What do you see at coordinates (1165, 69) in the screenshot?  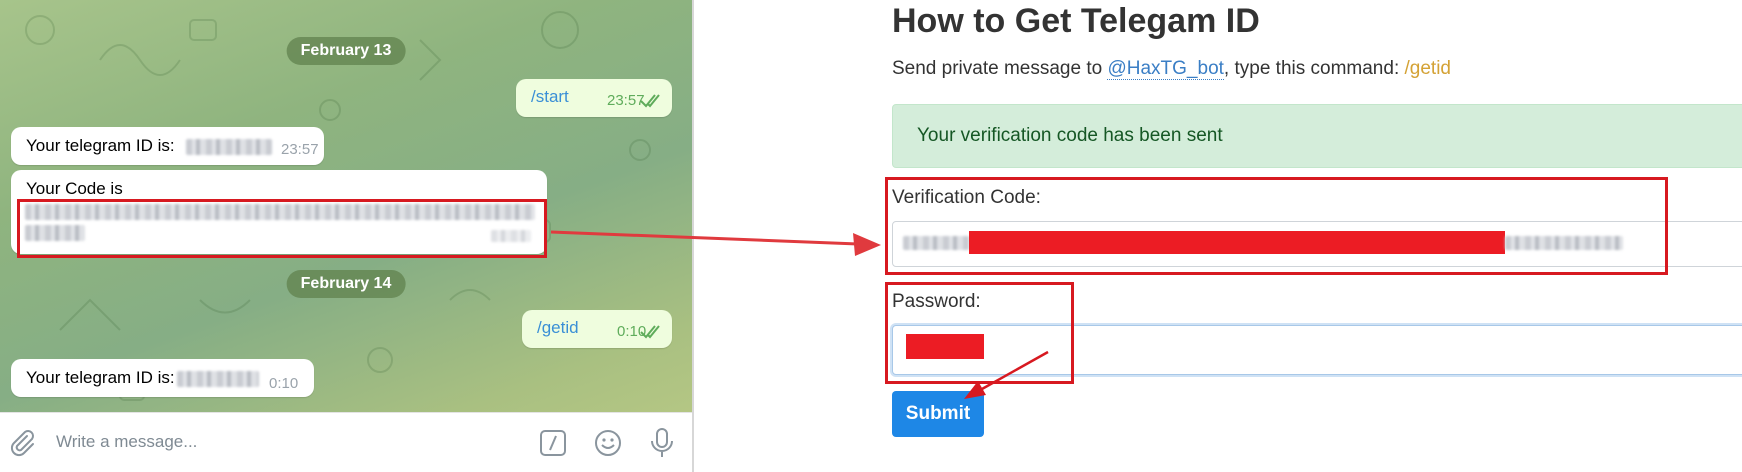 I see `bot-link: @HaxTG_bot` at bounding box center [1165, 69].